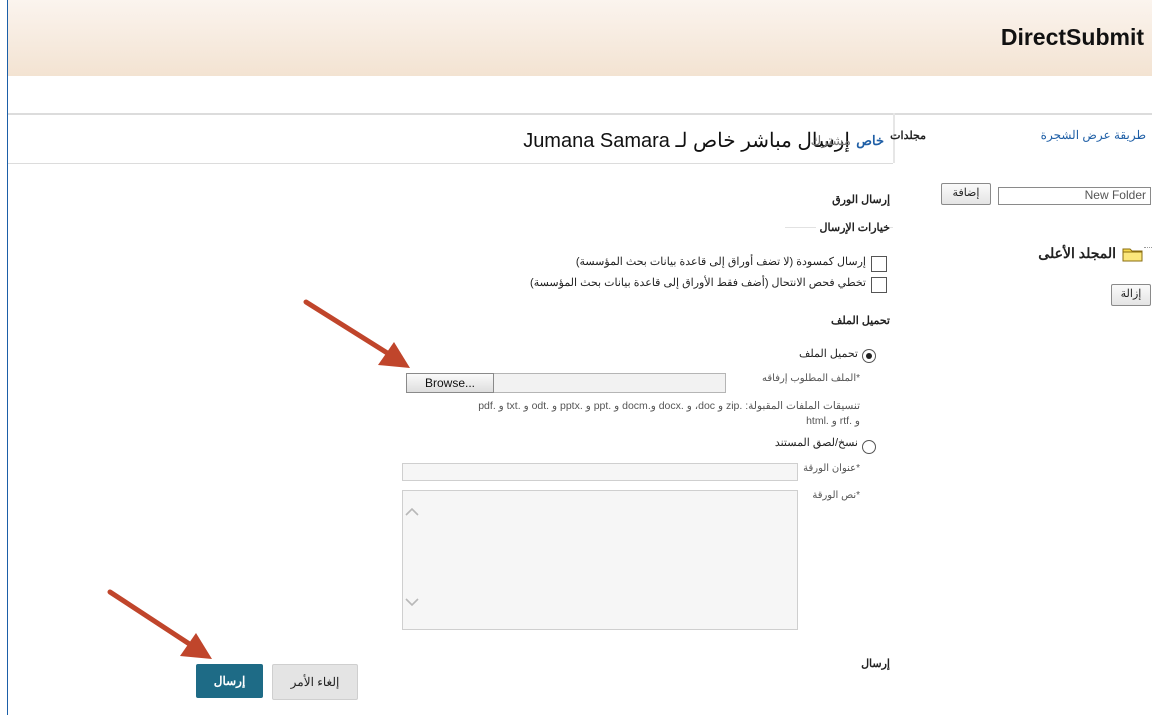 The height and width of the screenshot is (715, 1152). What do you see at coordinates (600, 472) in the screenshot?
I see `paper-title-input` at bounding box center [600, 472].